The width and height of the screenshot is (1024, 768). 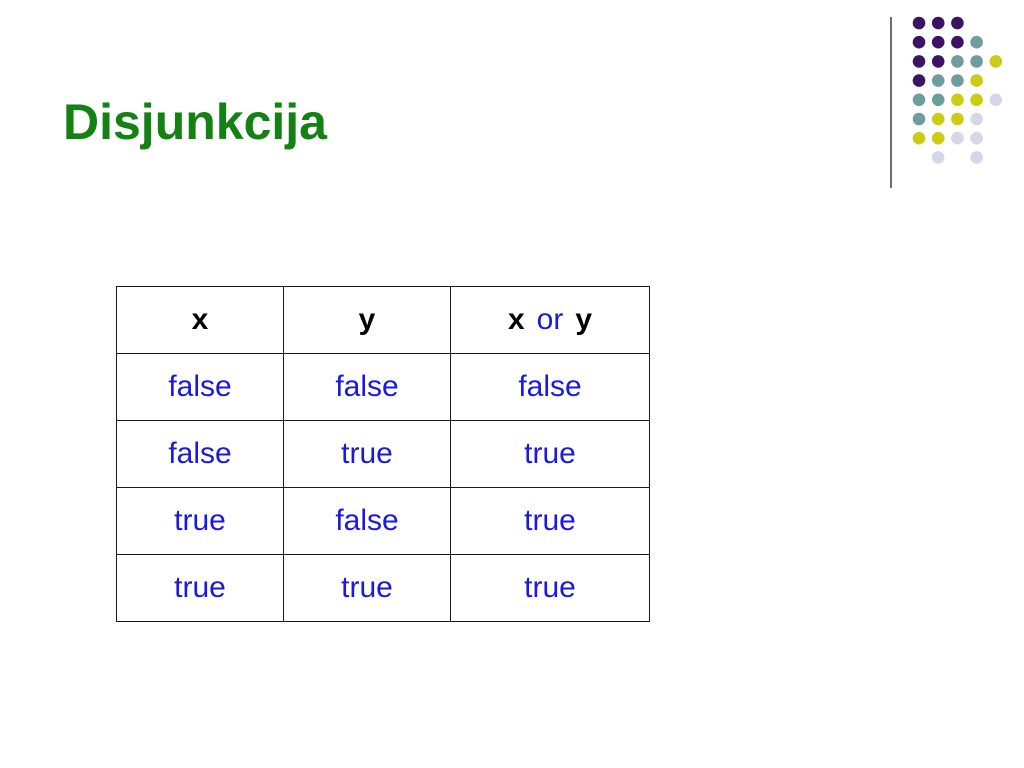 I want to click on table-row: false true true, so click(x=383, y=454).